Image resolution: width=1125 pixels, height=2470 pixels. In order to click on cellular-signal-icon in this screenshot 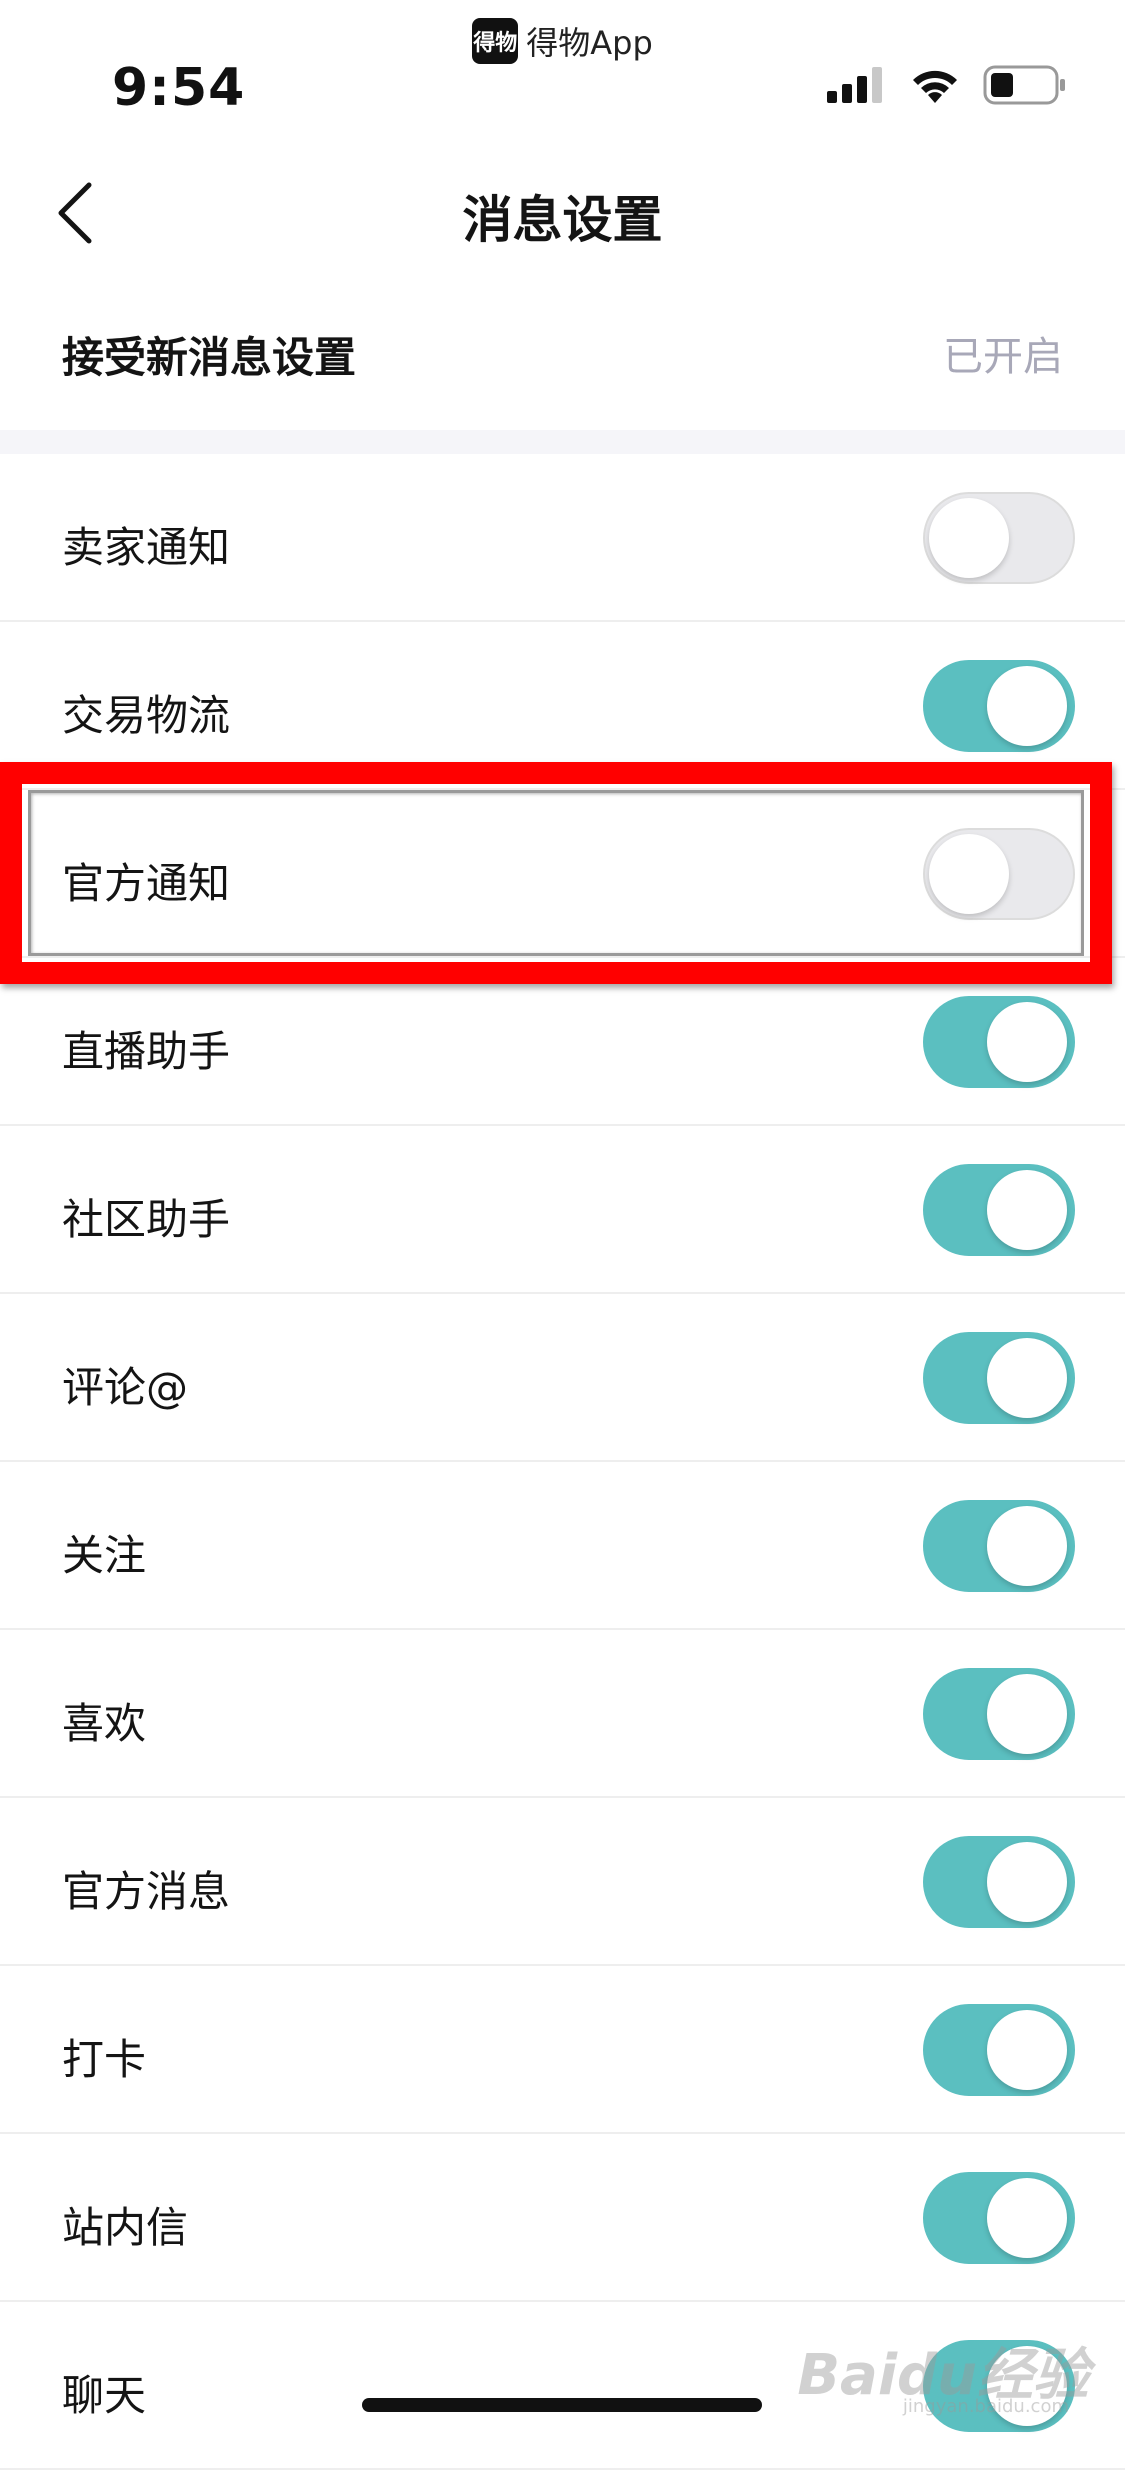, I will do `click(857, 87)`.